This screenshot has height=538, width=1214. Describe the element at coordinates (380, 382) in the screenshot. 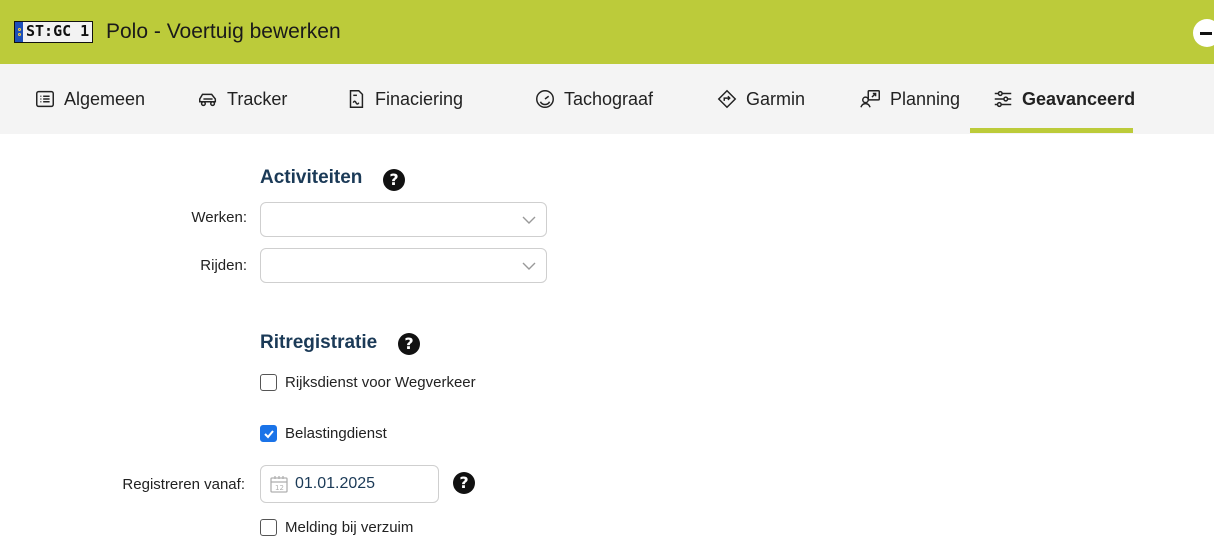

I see `checkbox-label: Rijksdienst voor Wegverkeer` at that location.